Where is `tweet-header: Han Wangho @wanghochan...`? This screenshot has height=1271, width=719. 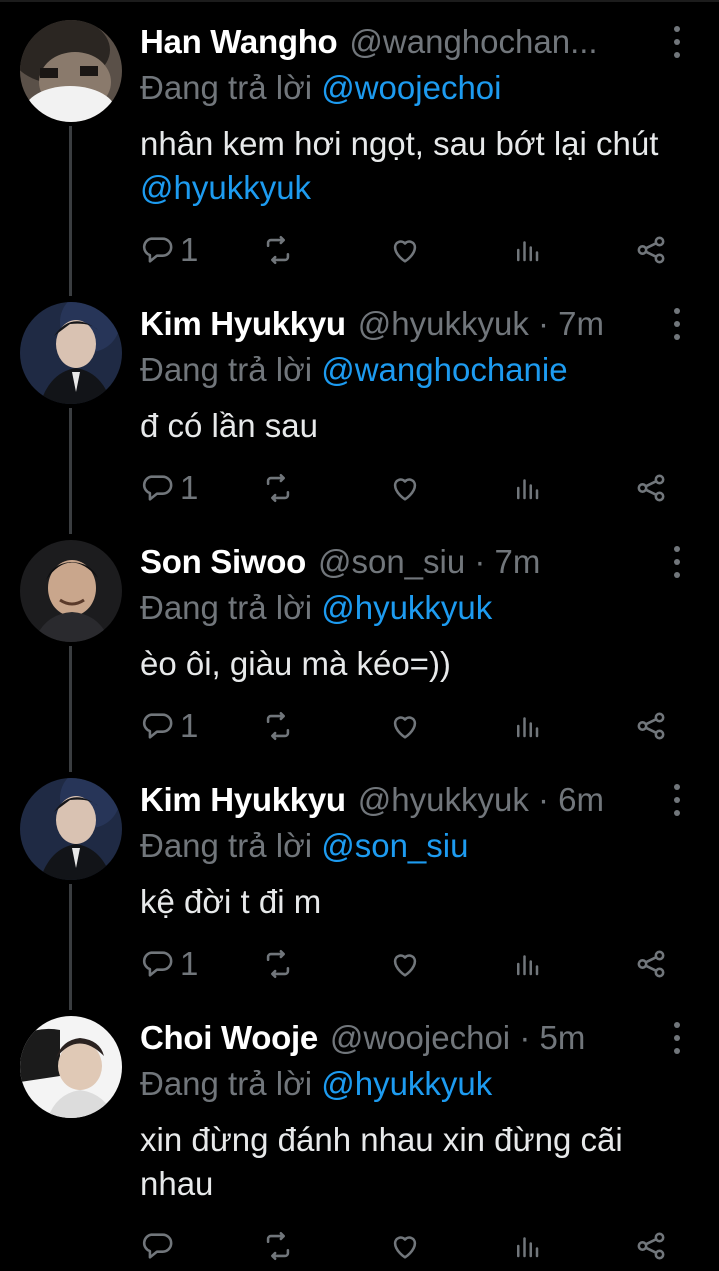 tweet-header: Han Wangho @wanghochan... is located at coordinates (405, 42).